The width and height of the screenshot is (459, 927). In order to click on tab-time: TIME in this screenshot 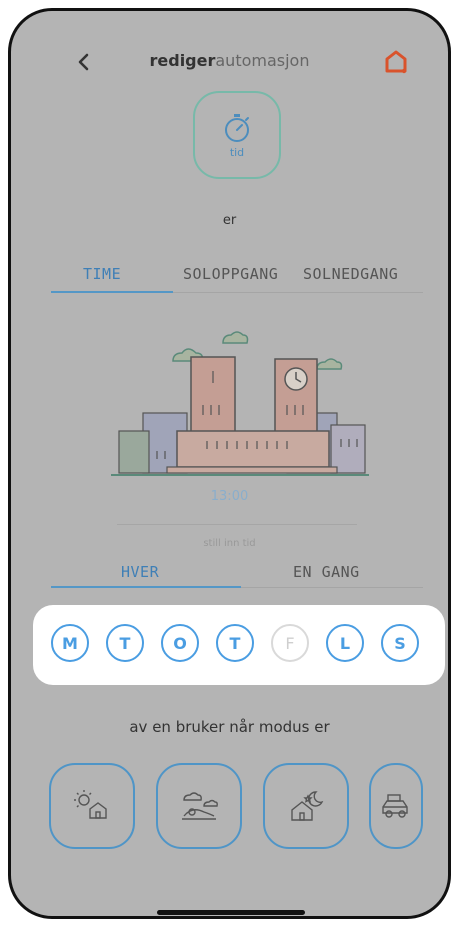, I will do `click(102, 274)`.